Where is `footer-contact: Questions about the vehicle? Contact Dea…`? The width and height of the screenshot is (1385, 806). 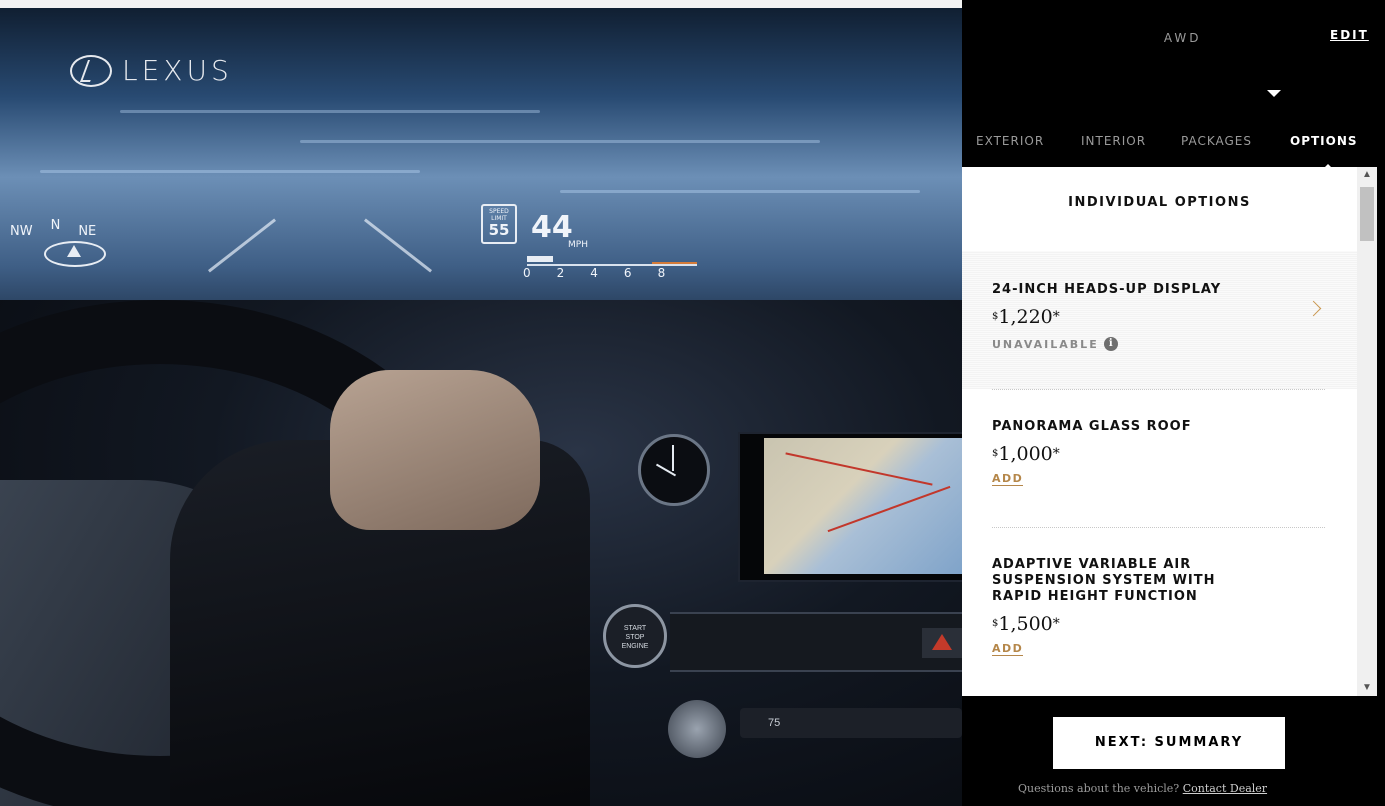
footer-contact: Questions about the vehicle? Contact Dea… is located at coordinates (1142, 788).